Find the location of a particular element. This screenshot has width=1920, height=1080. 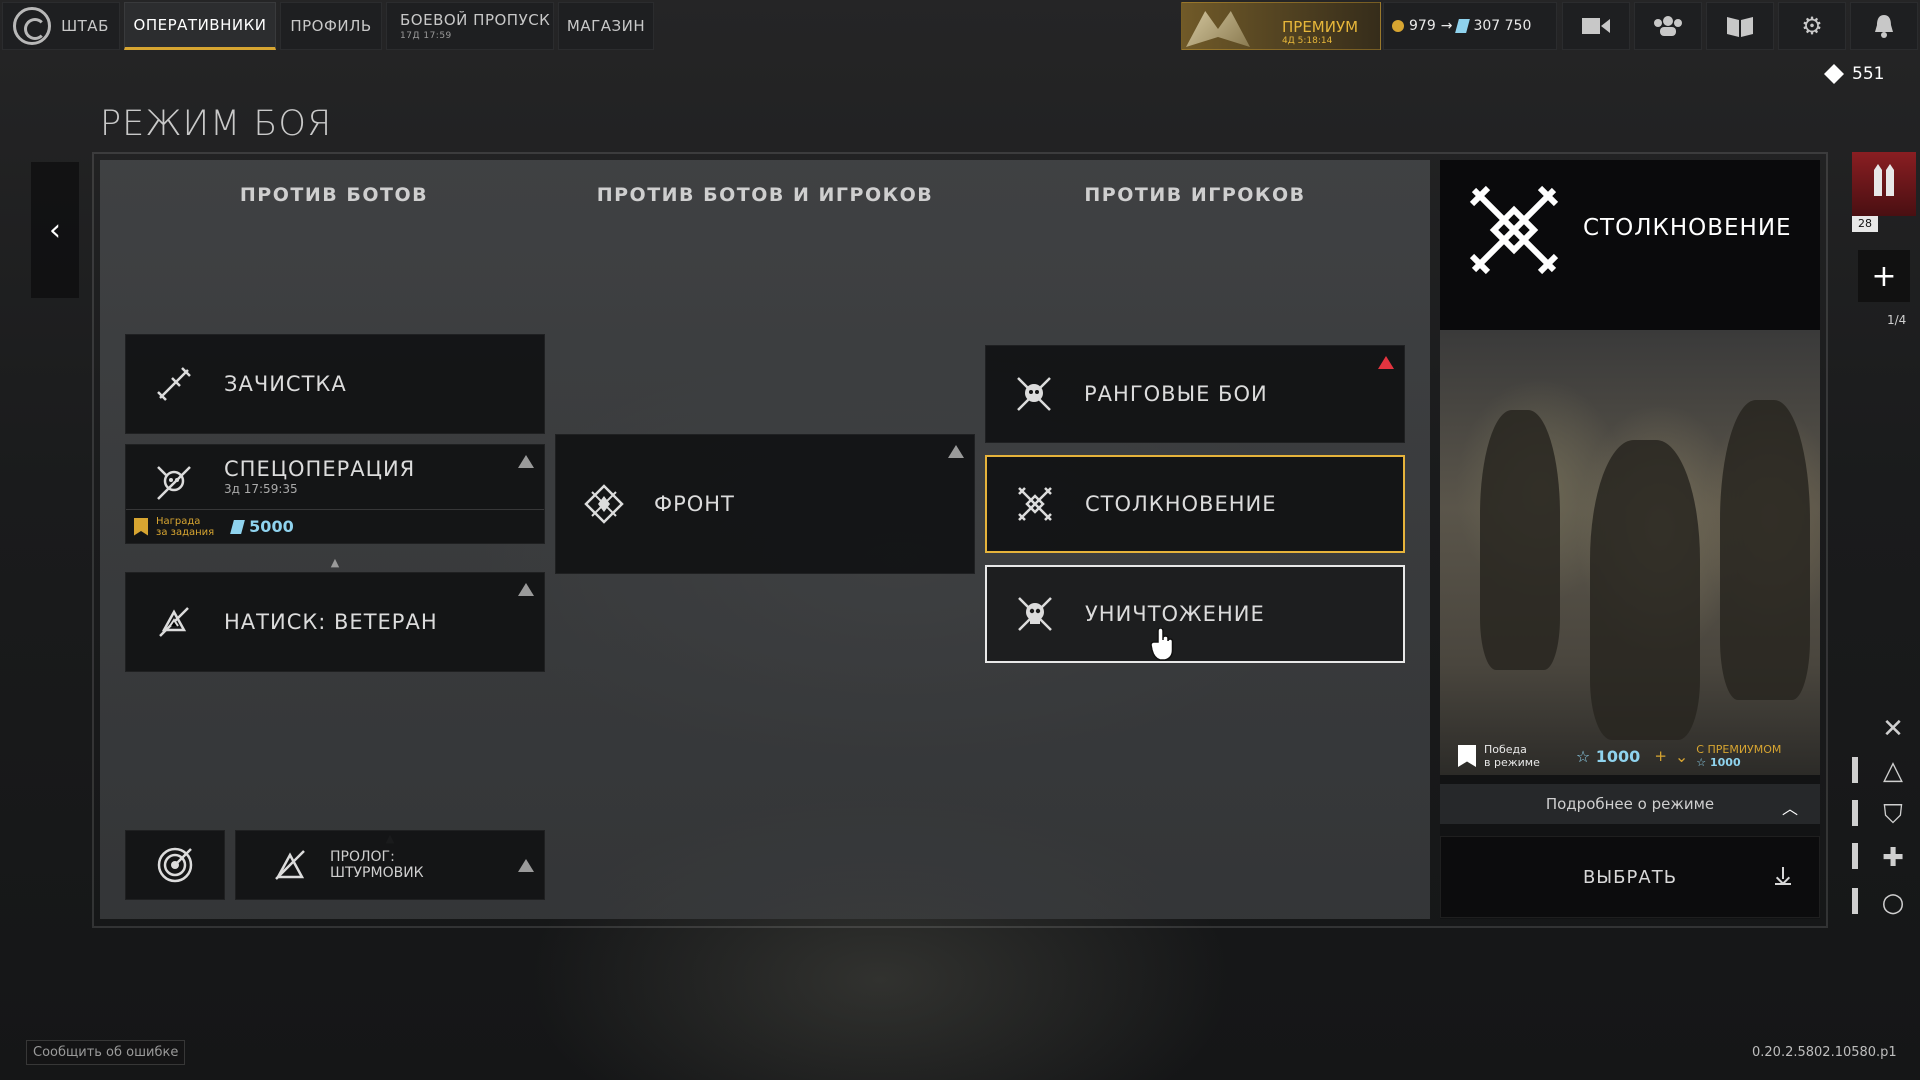

squad-level: 28 is located at coordinates (1865, 224).